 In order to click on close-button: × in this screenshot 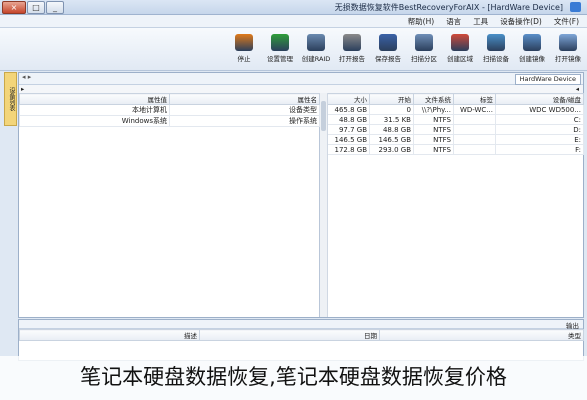, I will do `click(14, 7)`.